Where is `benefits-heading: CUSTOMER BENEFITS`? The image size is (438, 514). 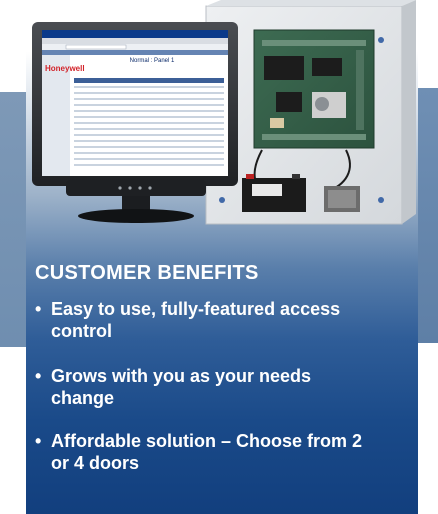
benefits-heading: CUSTOMER BENEFITS is located at coordinates (147, 273).